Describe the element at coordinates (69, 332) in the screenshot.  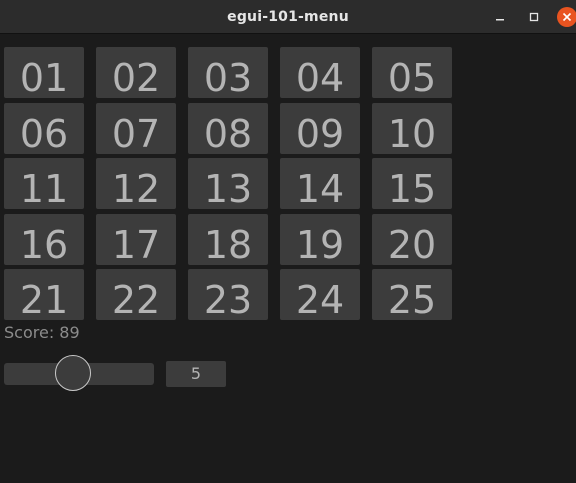
I see `score-value: 89` at that location.